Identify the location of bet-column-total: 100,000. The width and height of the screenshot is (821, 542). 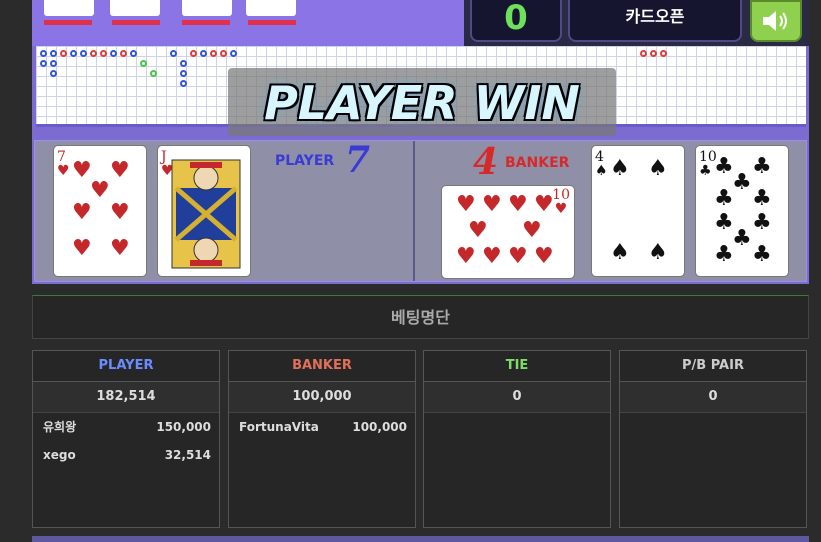
(322, 397).